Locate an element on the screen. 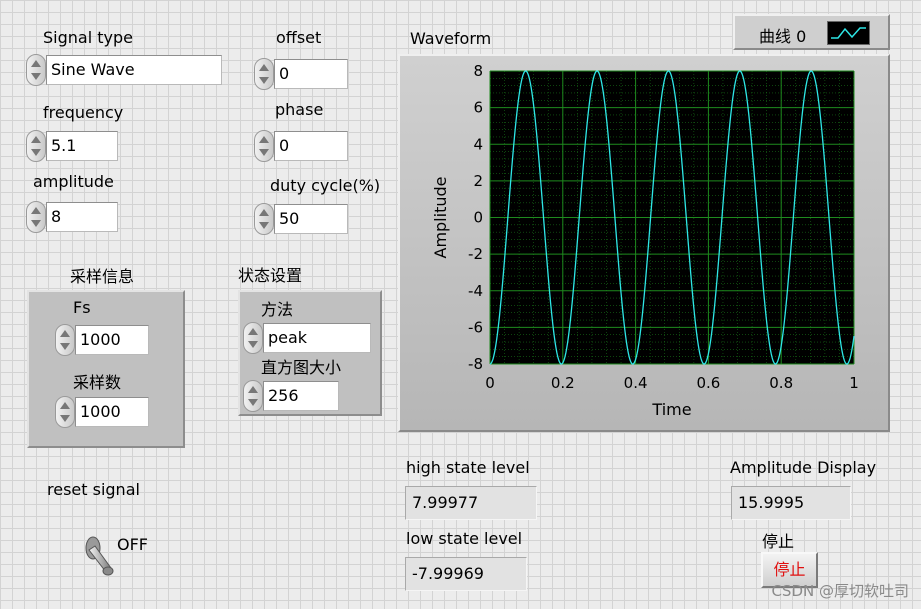 This screenshot has height=609, width=921. fs-spinner is located at coordinates (65, 340).